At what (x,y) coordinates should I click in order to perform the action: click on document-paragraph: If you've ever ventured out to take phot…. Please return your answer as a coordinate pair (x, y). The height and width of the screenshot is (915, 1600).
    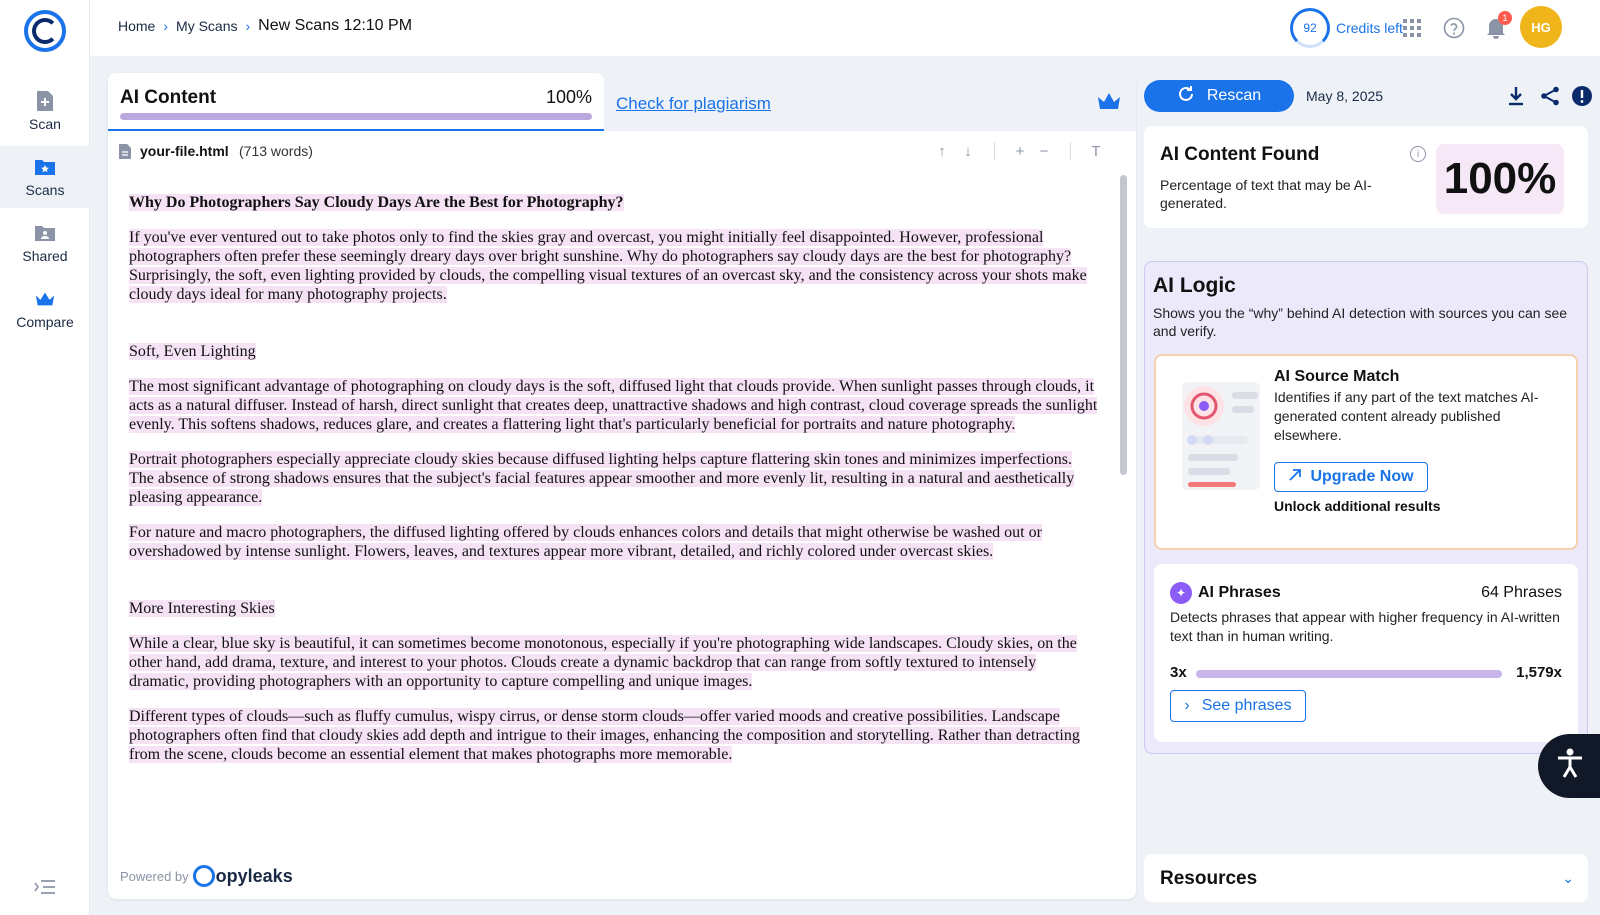
    Looking at the image, I should click on (608, 266).